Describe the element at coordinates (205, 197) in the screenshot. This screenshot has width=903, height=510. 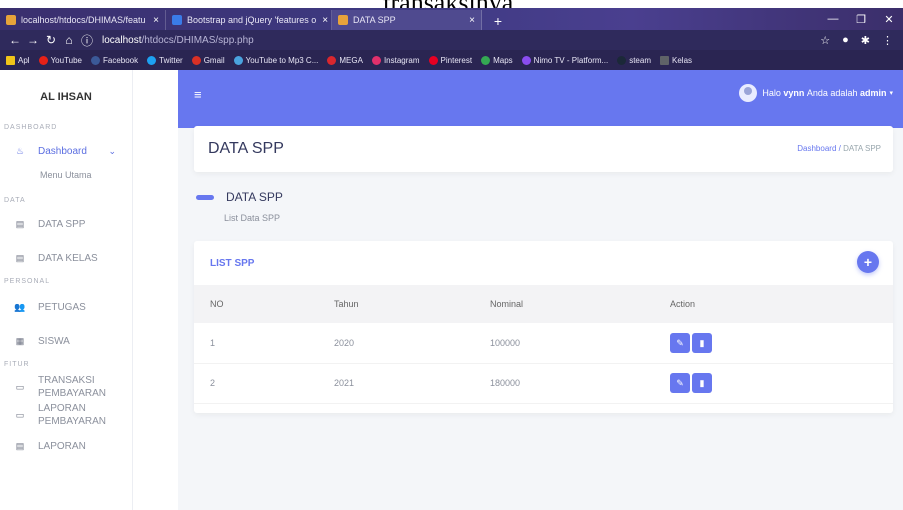
I see `section-accent-bar` at that location.